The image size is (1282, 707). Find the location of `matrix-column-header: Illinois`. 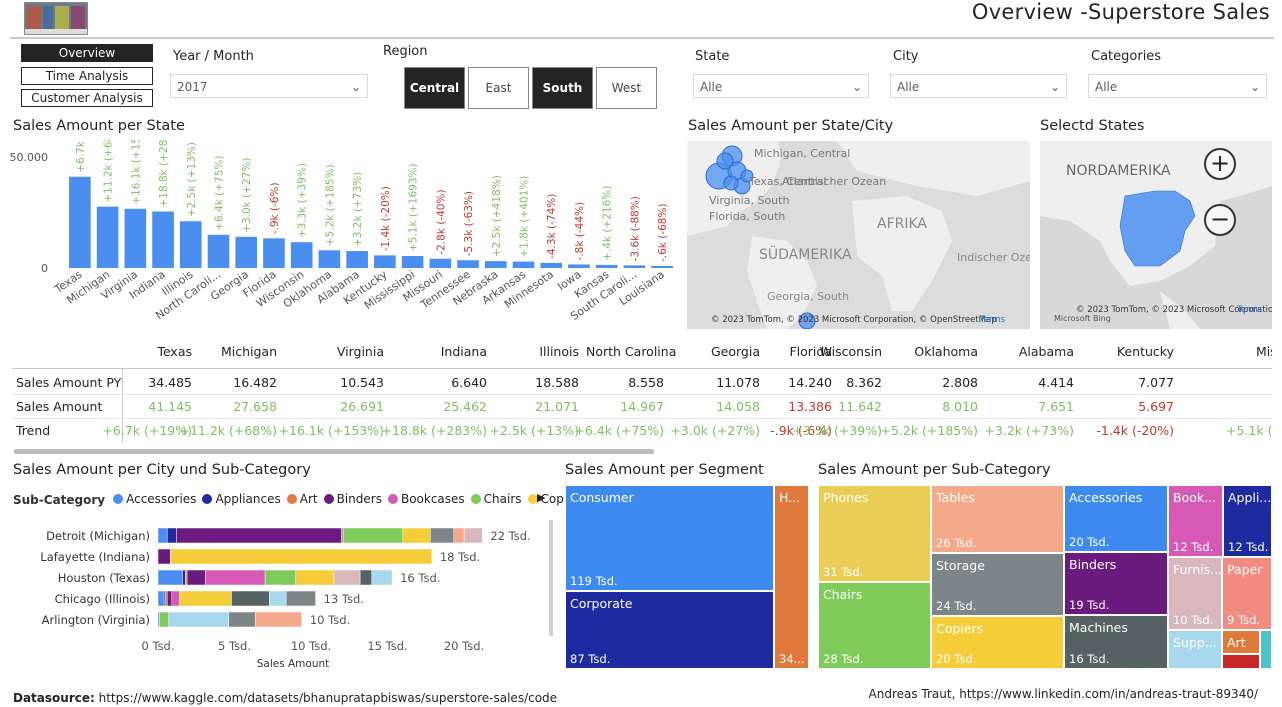

matrix-column-header: Illinois is located at coordinates (540, 351).